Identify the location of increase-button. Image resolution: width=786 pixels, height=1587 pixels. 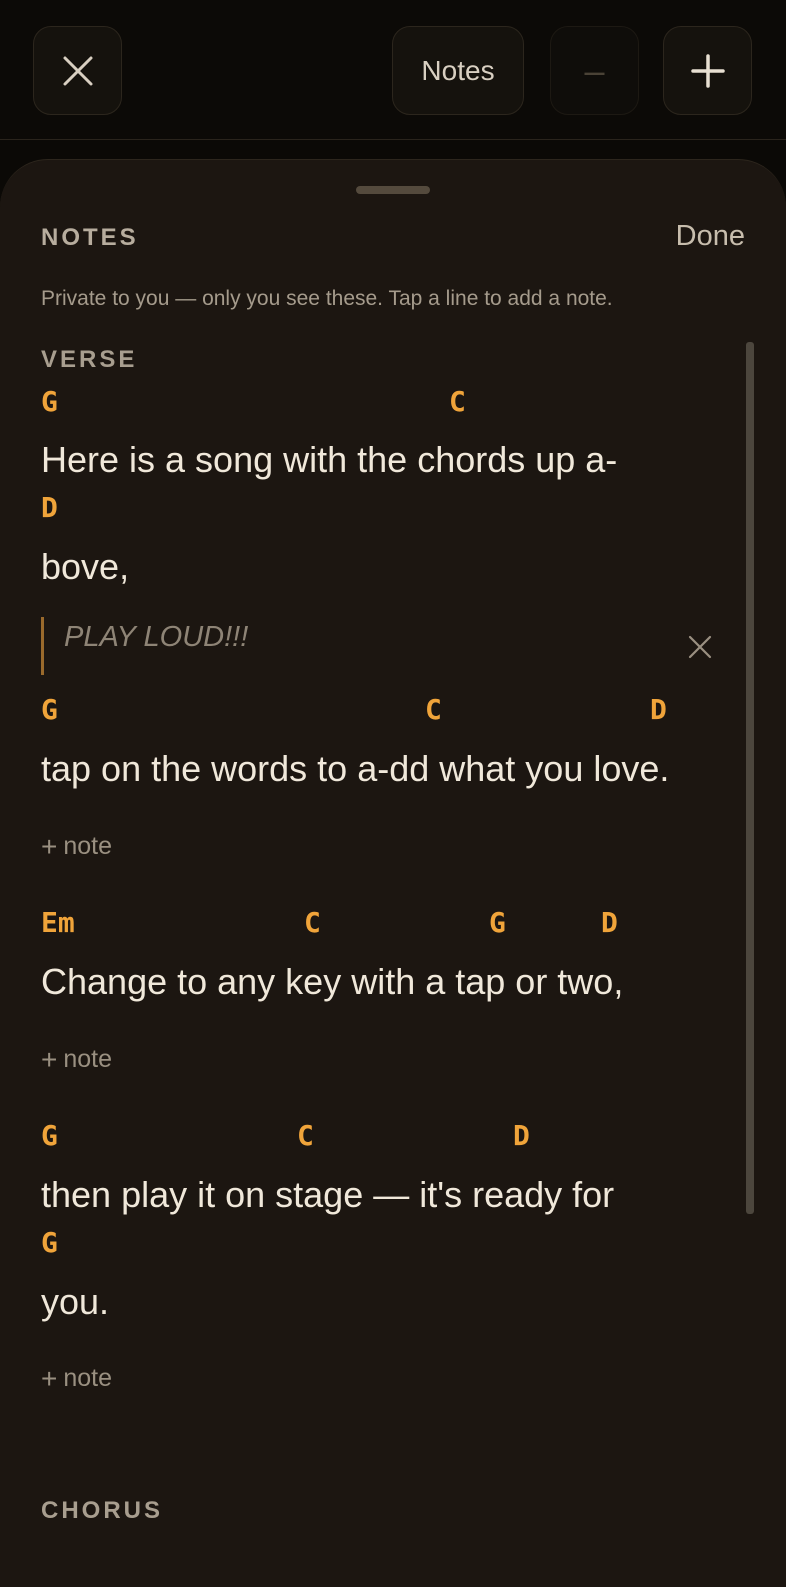
(707, 70).